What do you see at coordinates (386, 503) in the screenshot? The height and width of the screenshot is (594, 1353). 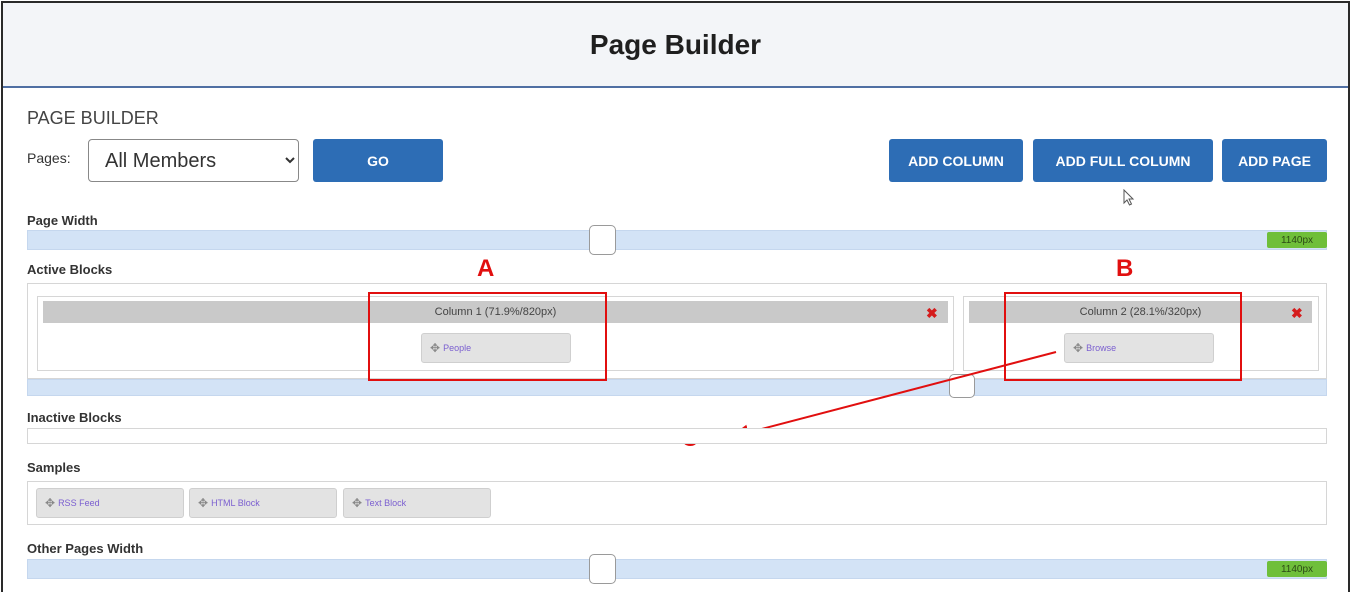 I see `sample-label: Text Block` at bounding box center [386, 503].